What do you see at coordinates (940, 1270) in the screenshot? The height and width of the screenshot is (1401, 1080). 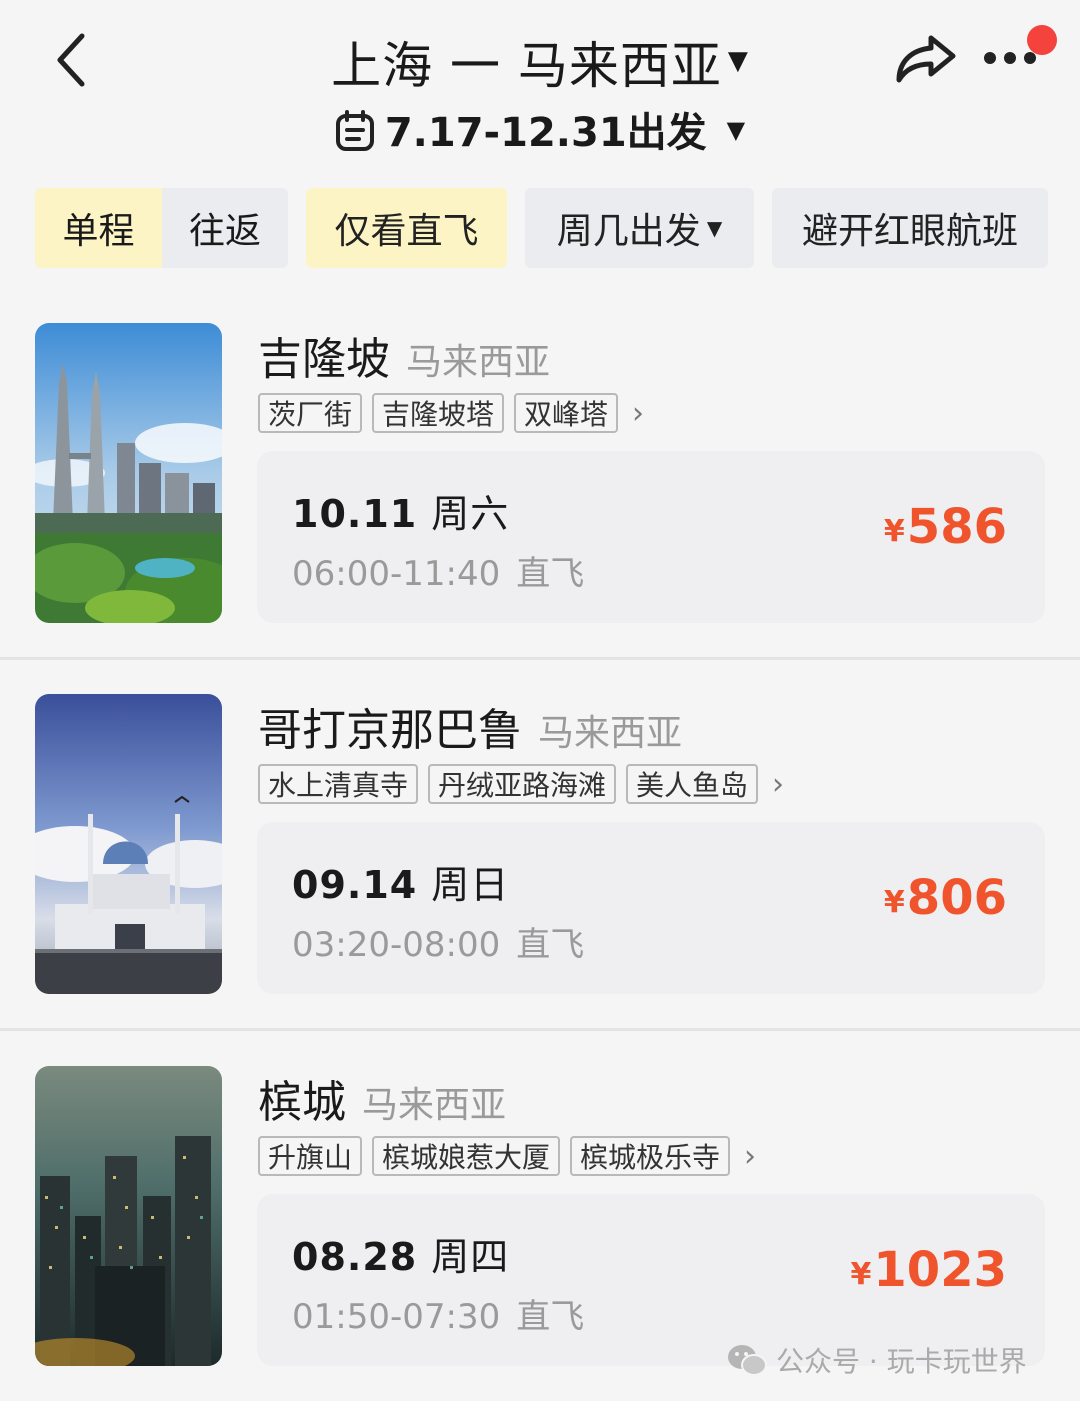 I see `price-value: 1023` at bounding box center [940, 1270].